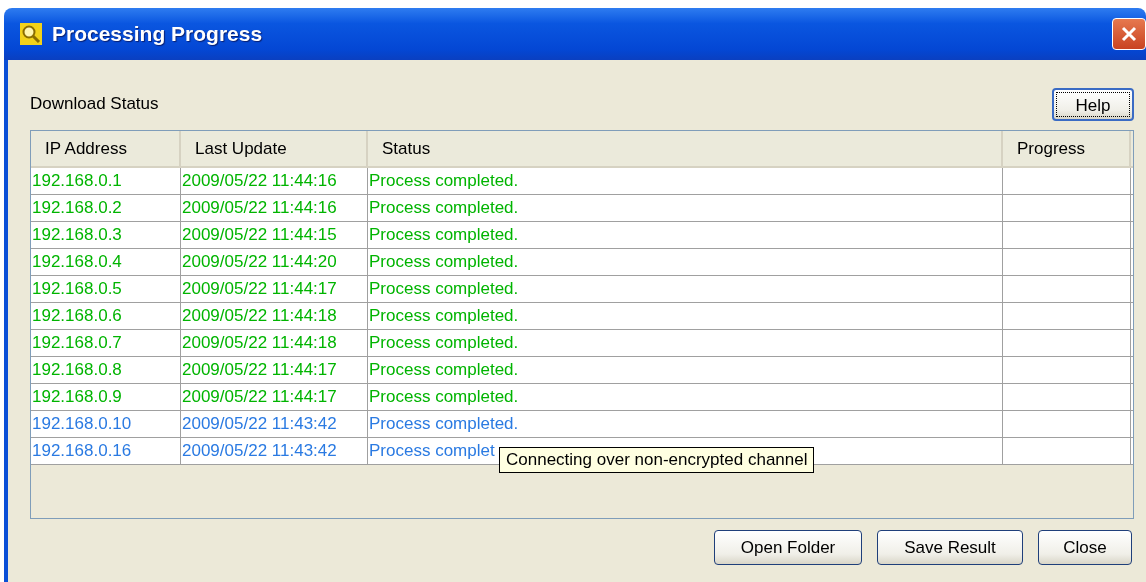 The width and height of the screenshot is (1146, 582). I want to click on table-cell: 192.168.0.10, so click(106, 424).